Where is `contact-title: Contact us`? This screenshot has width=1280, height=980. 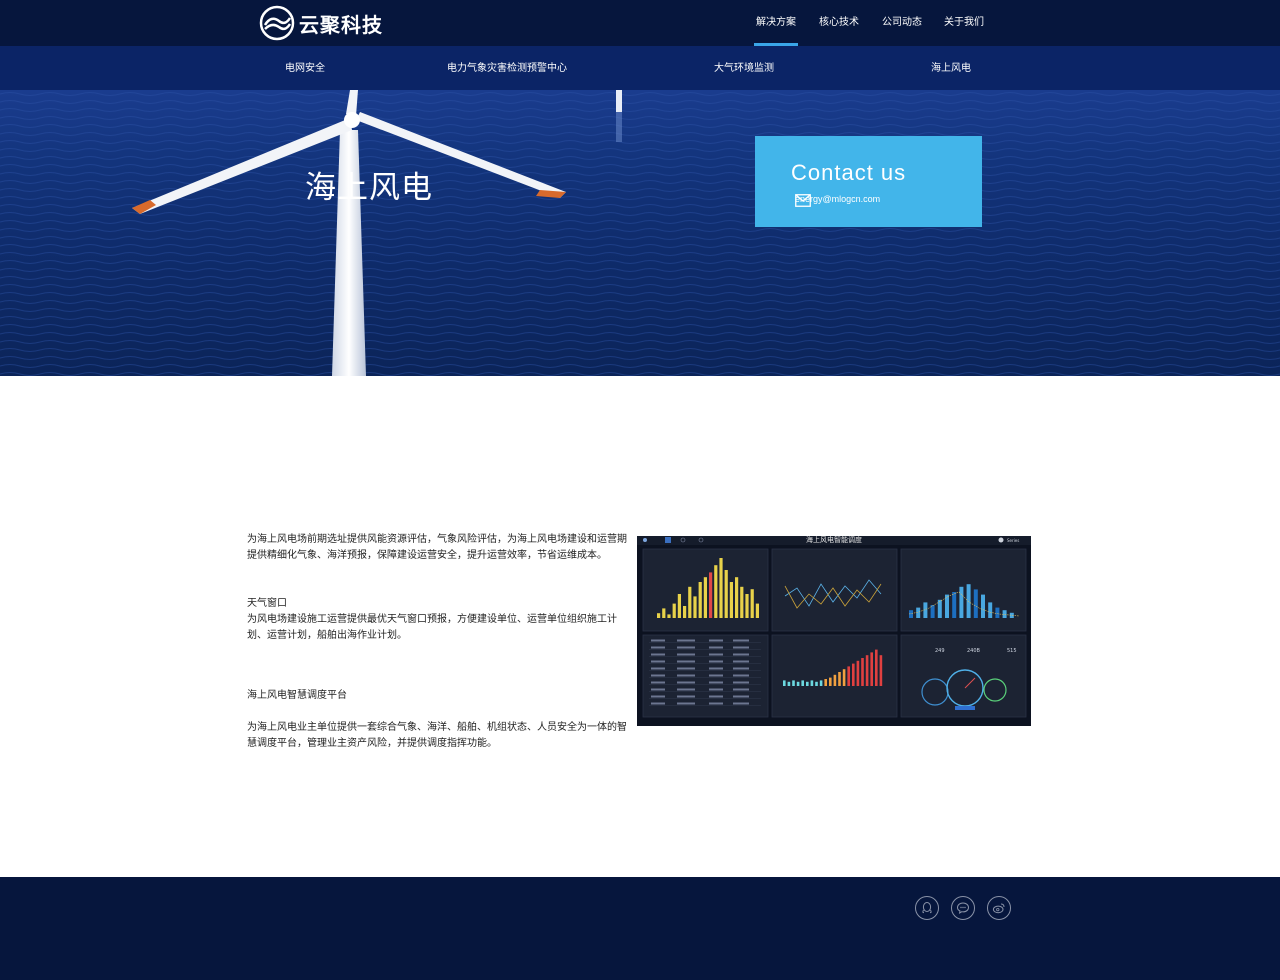 contact-title: Contact us is located at coordinates (849, 172).